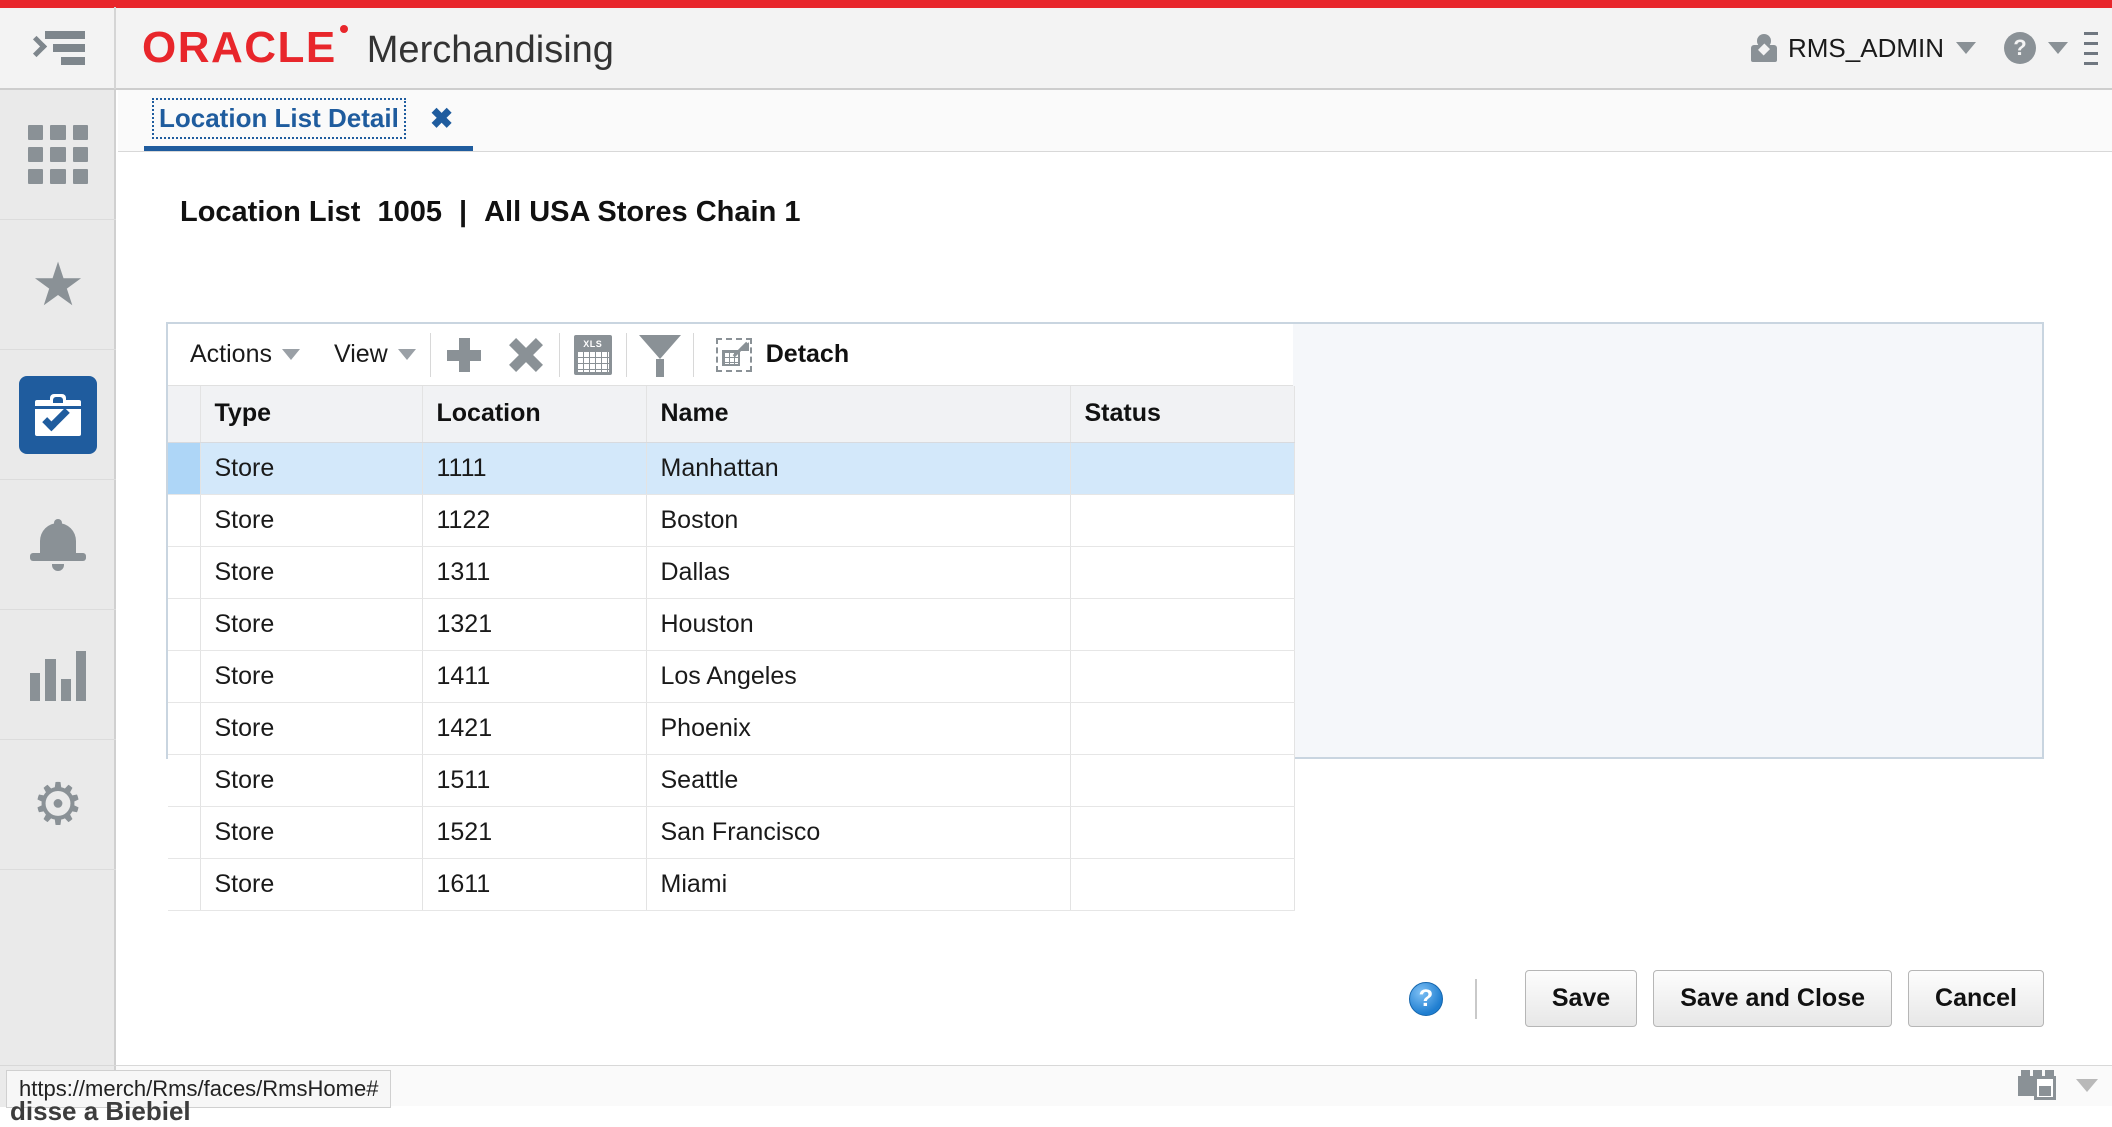  I want to click on star-icon: ★, so click(58, 284).